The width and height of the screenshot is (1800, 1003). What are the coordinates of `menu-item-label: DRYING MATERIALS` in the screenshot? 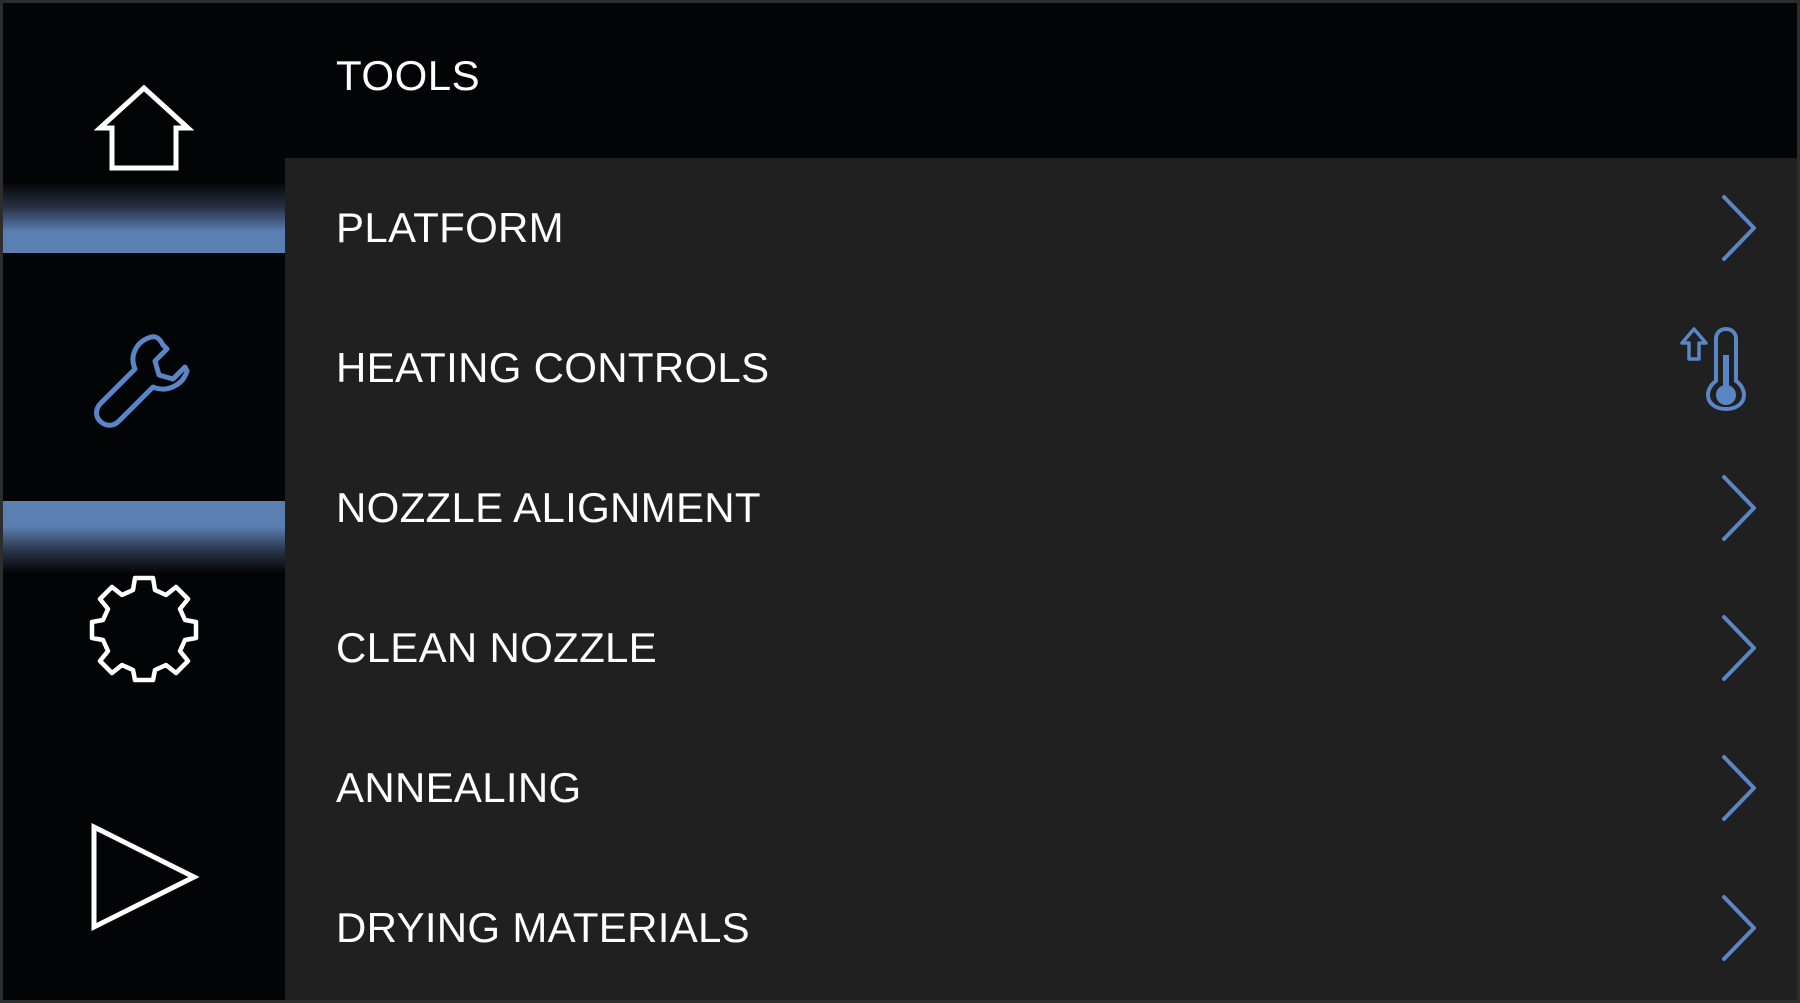 It's located at (543, 927).